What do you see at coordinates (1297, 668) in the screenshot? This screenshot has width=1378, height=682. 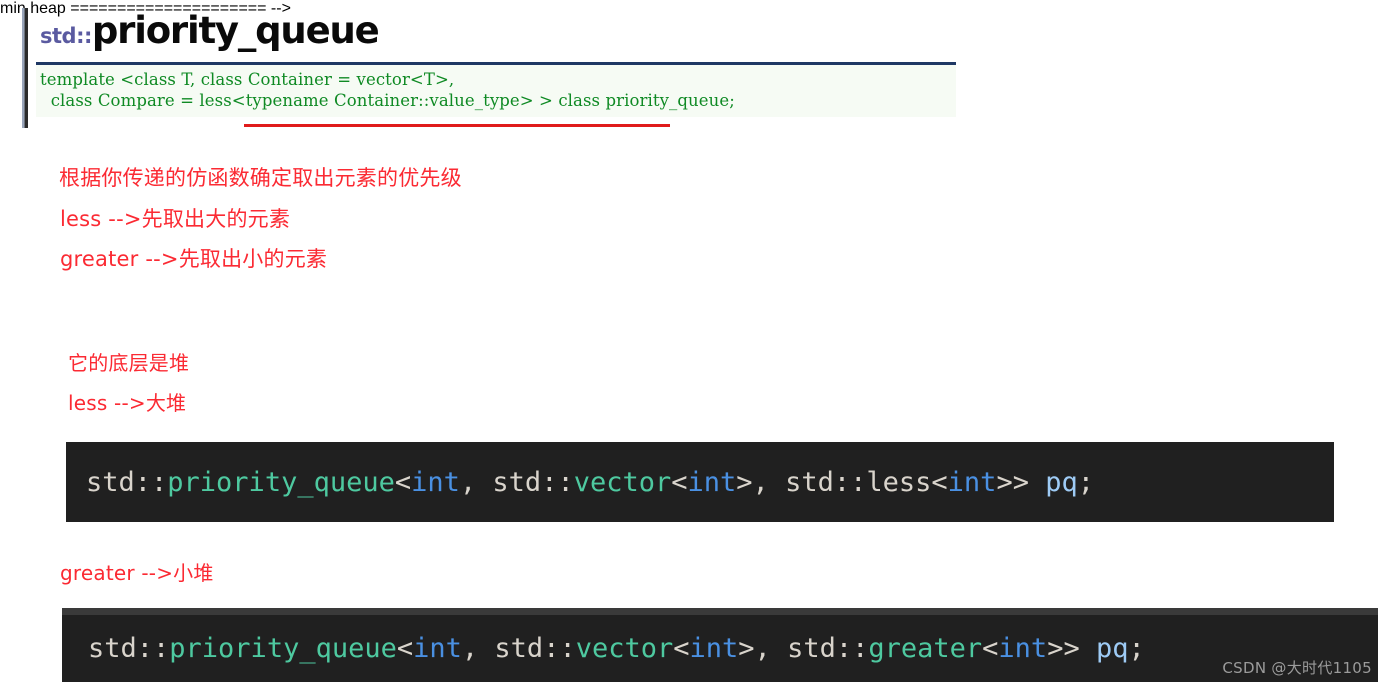 I see `csdn-watermark: CSDN @大时代1105` at bounding box center [1297, 668].